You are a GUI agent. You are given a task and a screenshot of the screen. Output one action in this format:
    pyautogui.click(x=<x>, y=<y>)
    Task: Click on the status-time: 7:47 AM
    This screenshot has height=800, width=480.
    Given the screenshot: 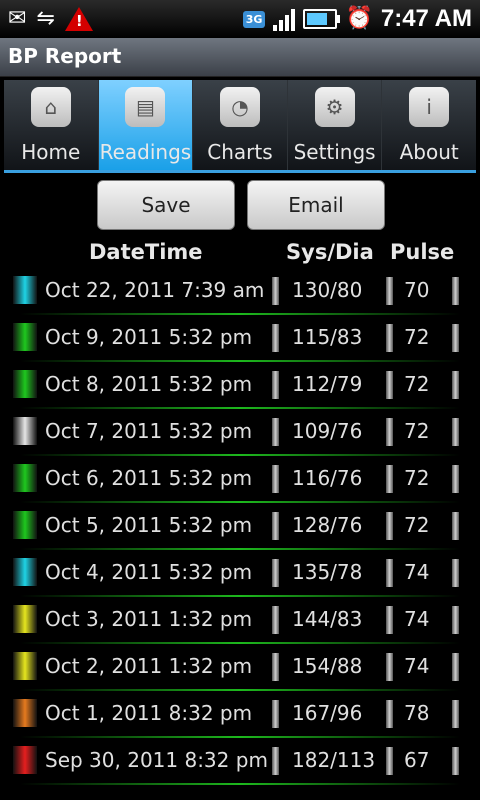 What is the action you would take?
    pyautogui.click(x=426, y=18)
    